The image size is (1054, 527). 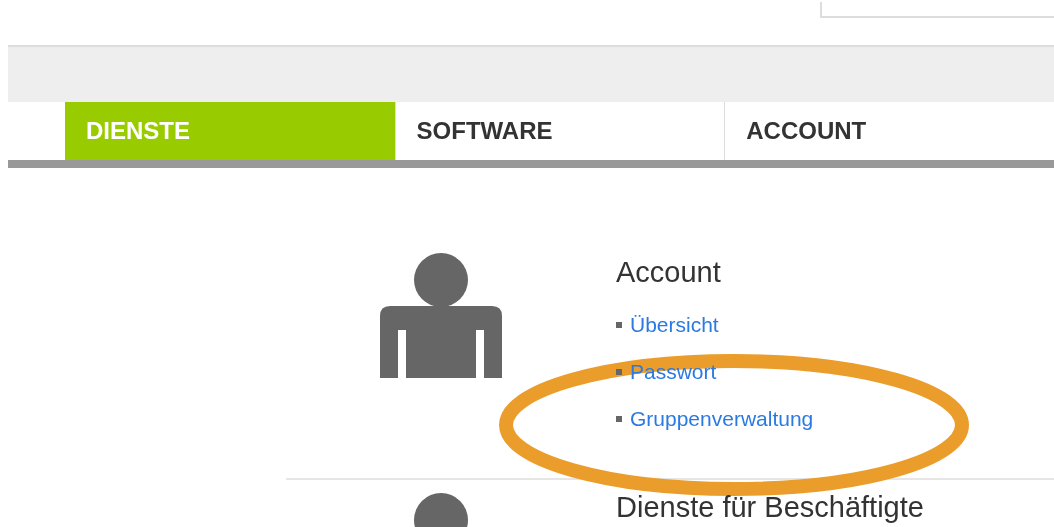 What do you see at coordinates (441, 315) in the screenshot?
I see `person-icon` at bounding box center [441, 315].